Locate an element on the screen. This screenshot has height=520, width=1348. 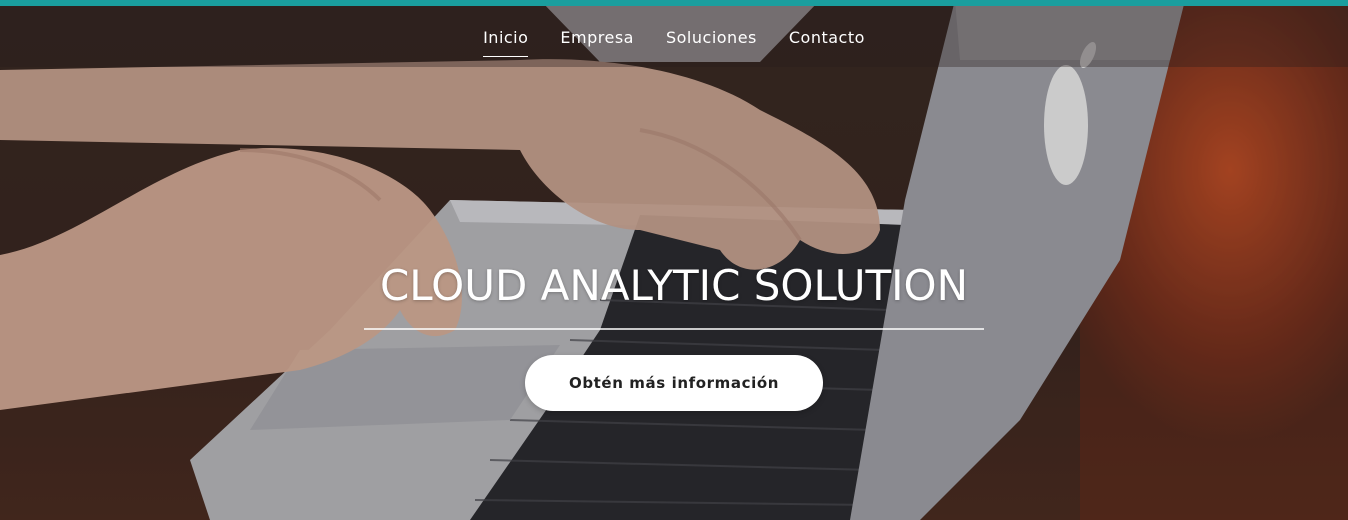
more-info-button: Obtén más información is located at coordinates (674, 383).